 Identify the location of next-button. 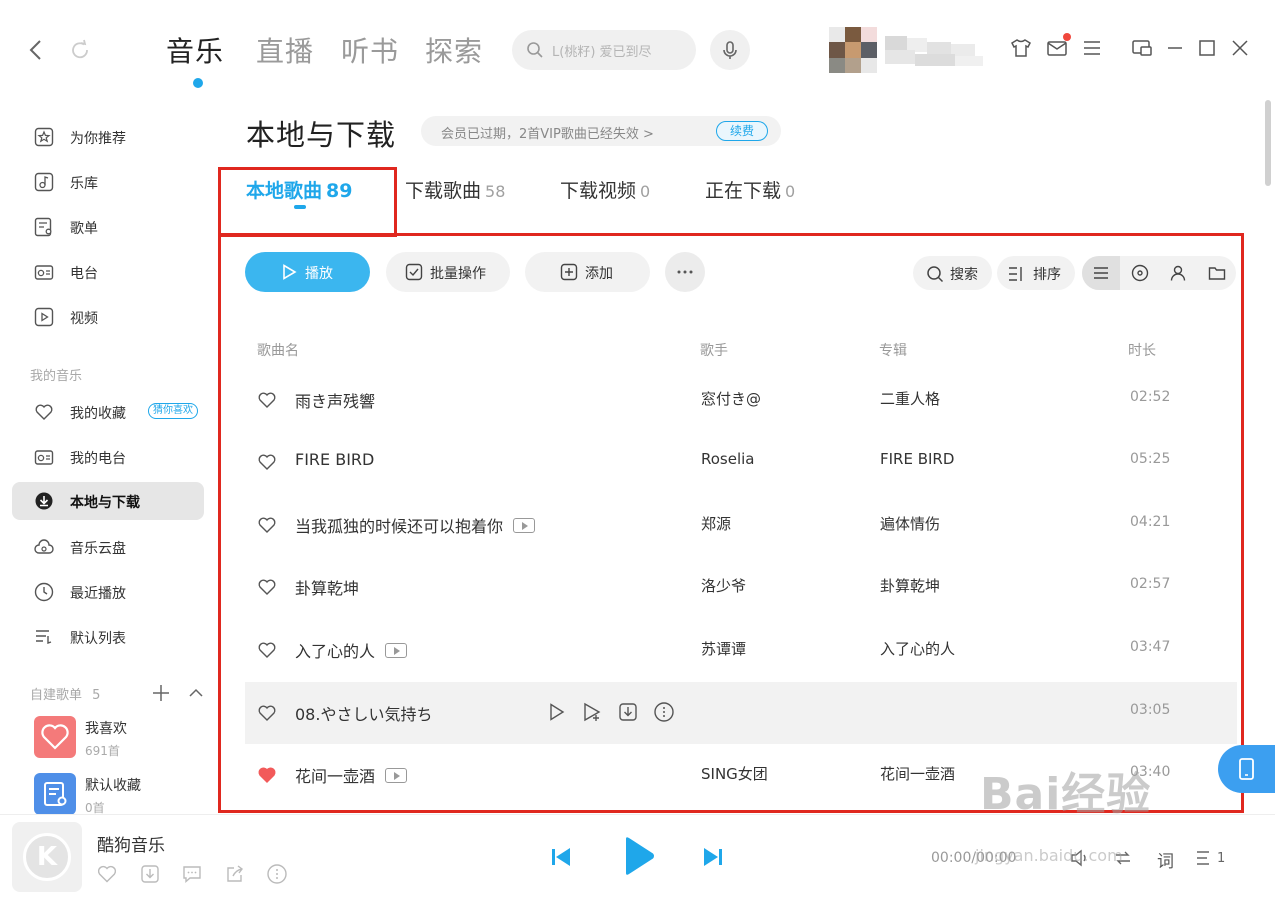
(713, 857).